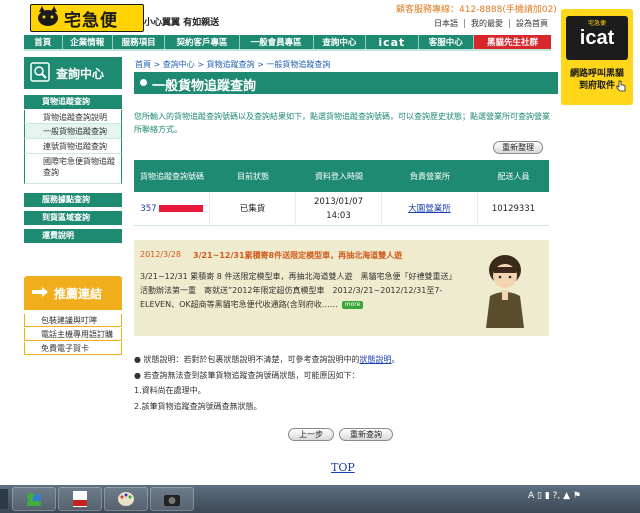 The height and width of the screenshot is (513, 640). I want to click on taskbar-app-pdf, so click(80, 499).